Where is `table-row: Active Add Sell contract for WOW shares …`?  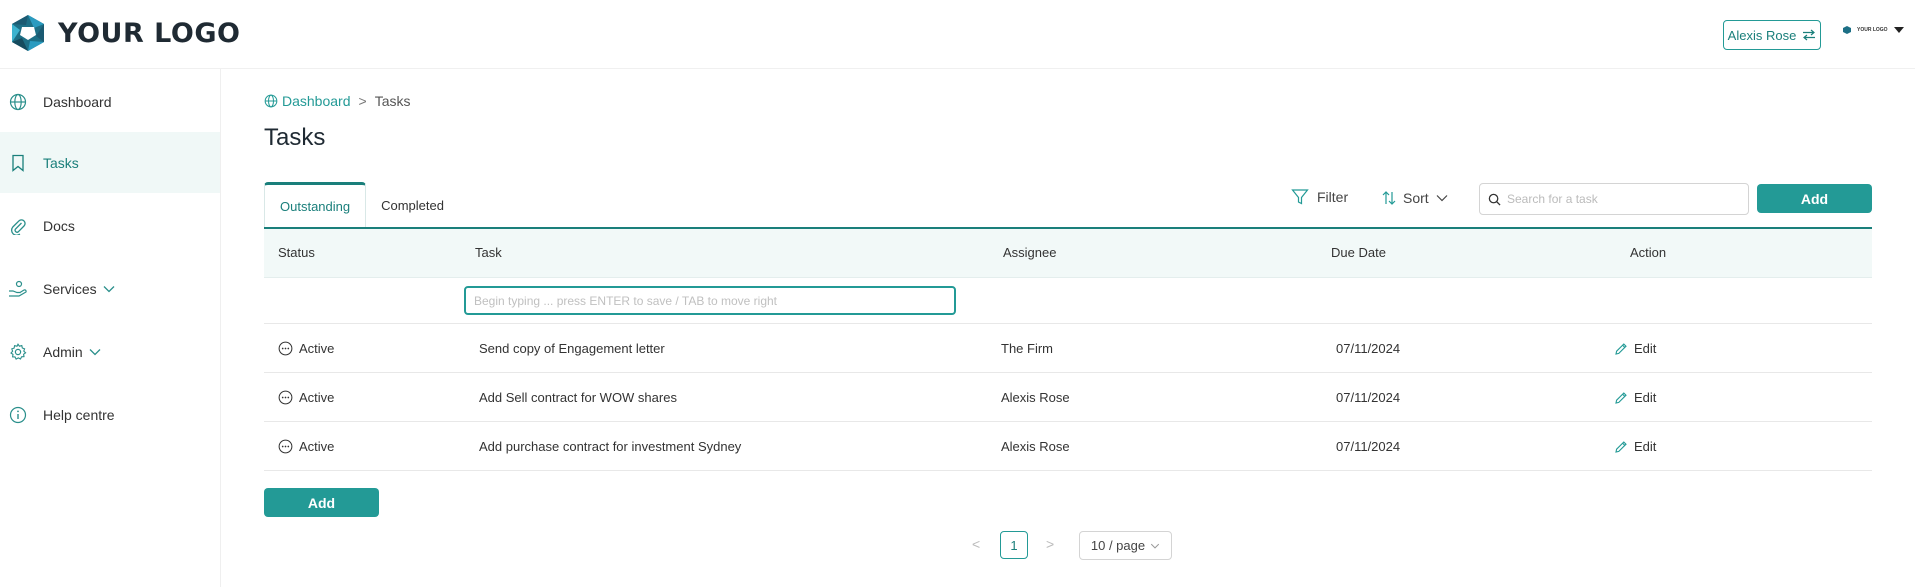
table-row: Active Add Sell contract for WOW shares … is located at coordinates (1068, 397).